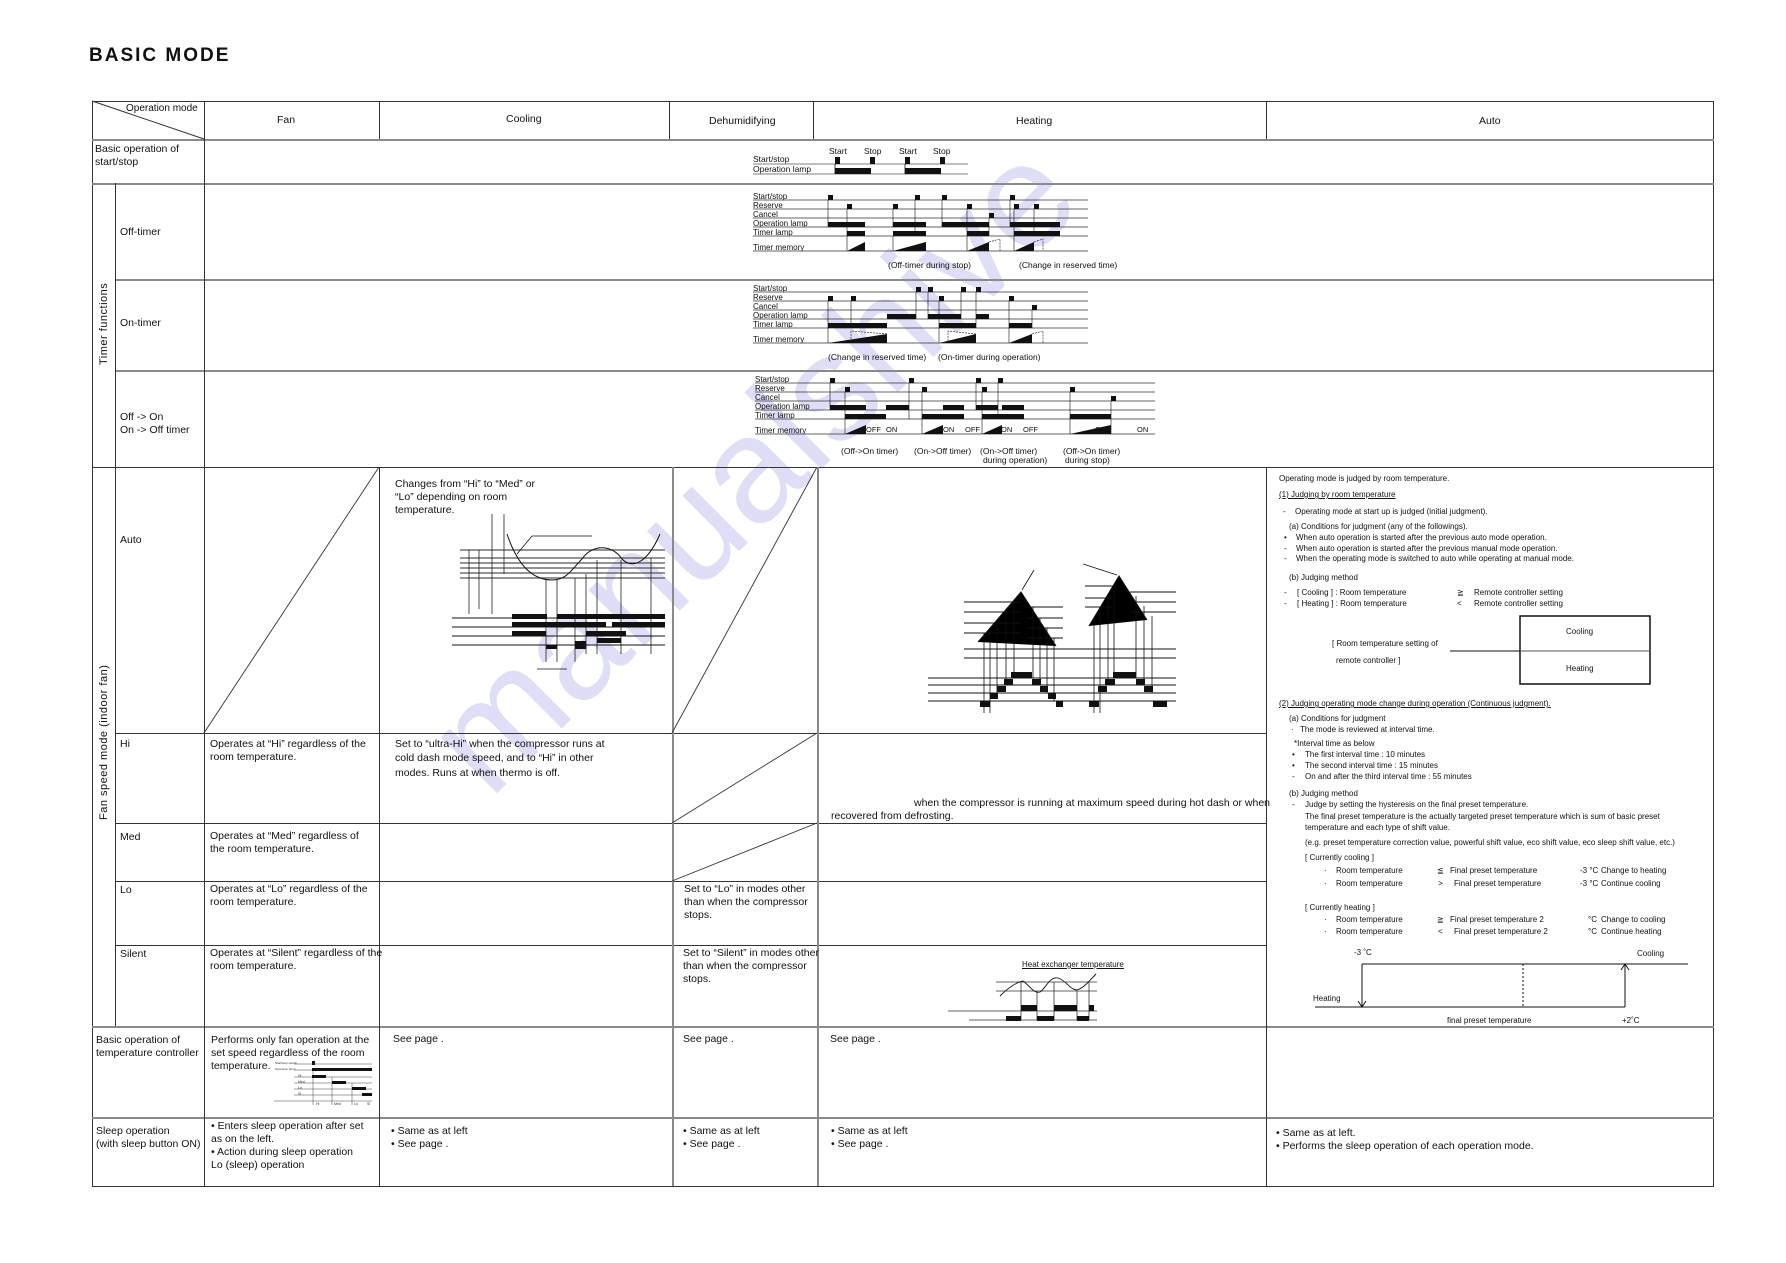 The height and width of the screenshot is (1263, 1786). Describe the element at coordinates (286, 1063) in the screenshot. I see `mini-signal-label: Start/stop switch` at that location.